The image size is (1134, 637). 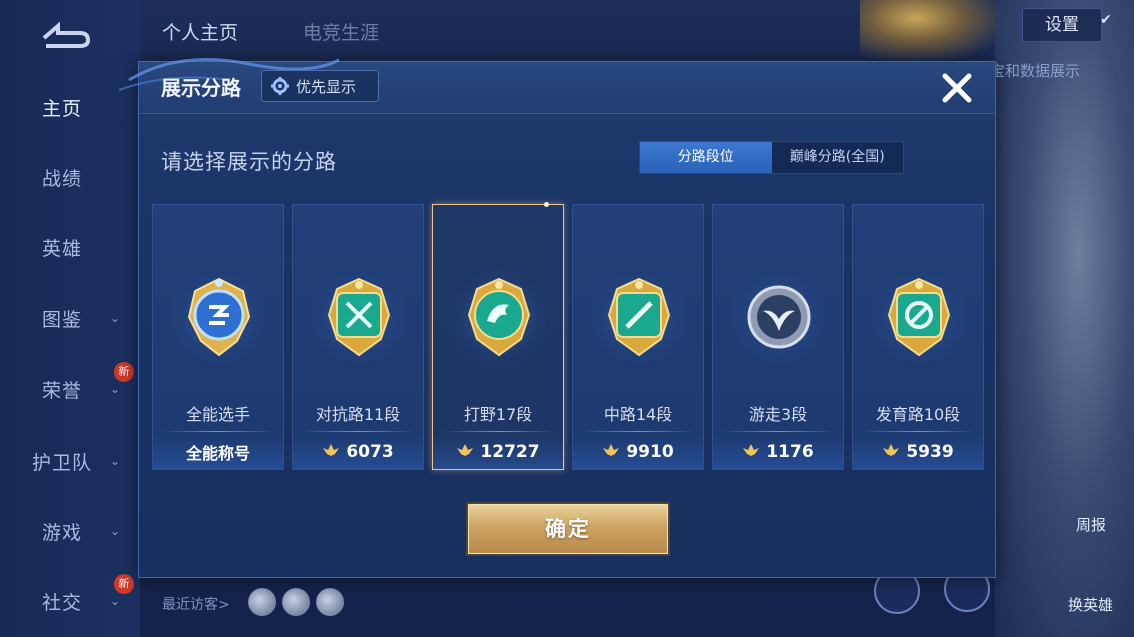 I want to click on lane-card-footer: 5939, so click(x=918, y=452).